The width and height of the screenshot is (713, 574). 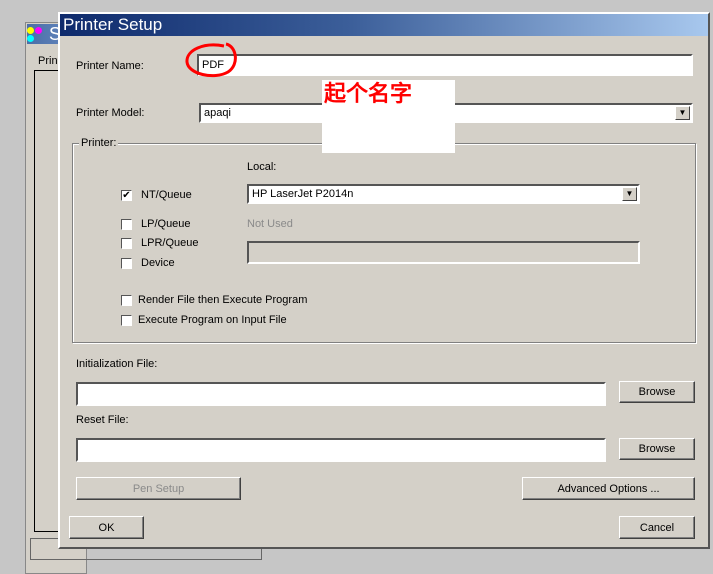 What do you see at coordinates (388, 116) in the screenshot?
I see `annotation-box: 起个名字` at bounding box center [388, 116].